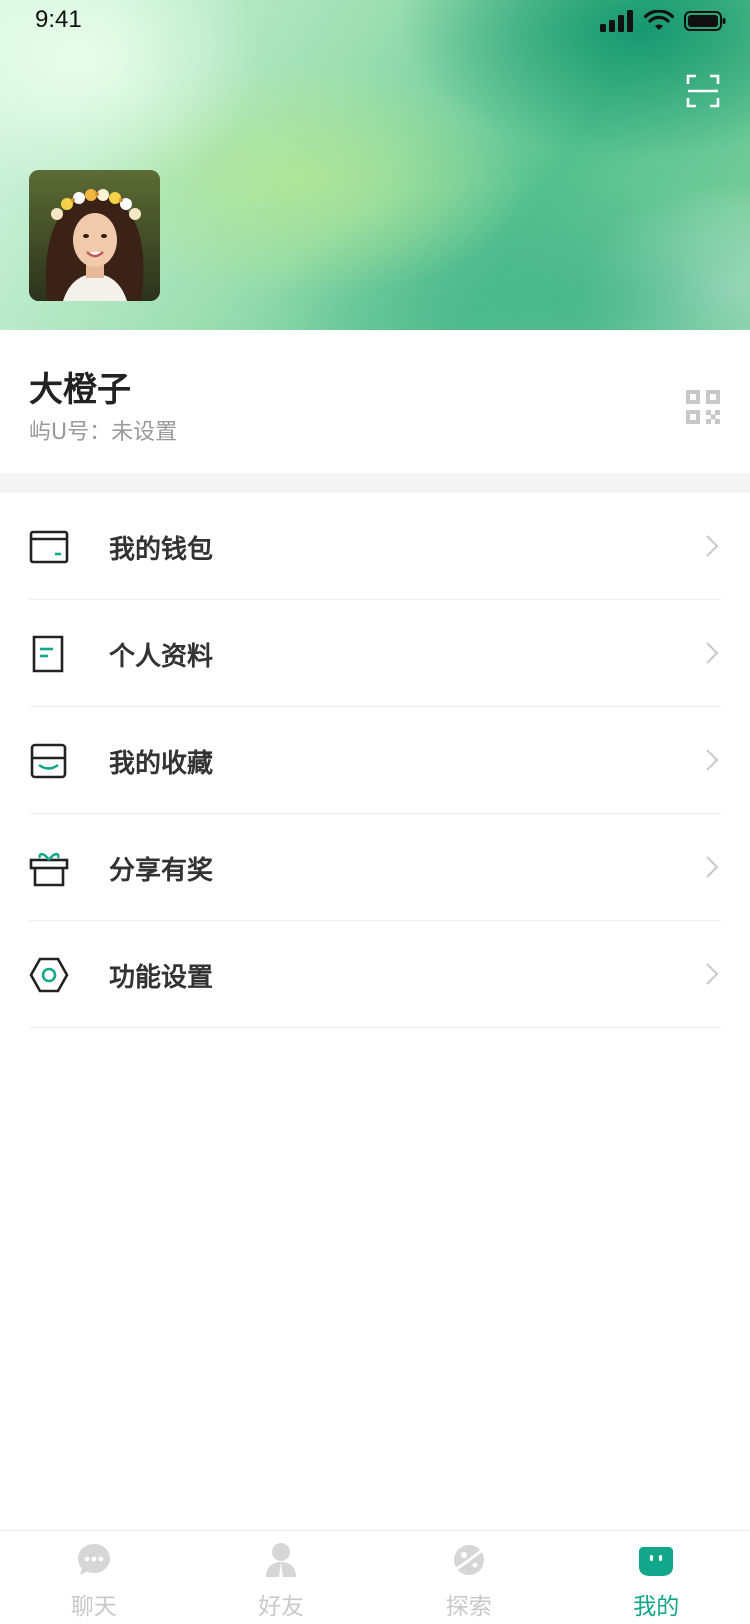  Describe the element at coordinates (468, 1560) in the screenshot. I see `planet-icon` at that location.